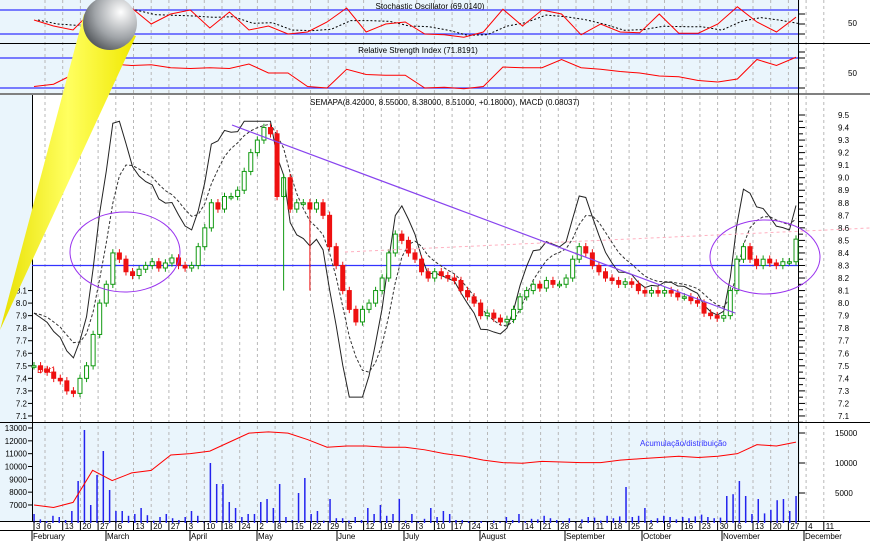 This screenshot has height=541, width=870. What do you see at coordinates (810, 526) in the screenshot?
I see `week-label: 4` at bounding box center [810, 526].